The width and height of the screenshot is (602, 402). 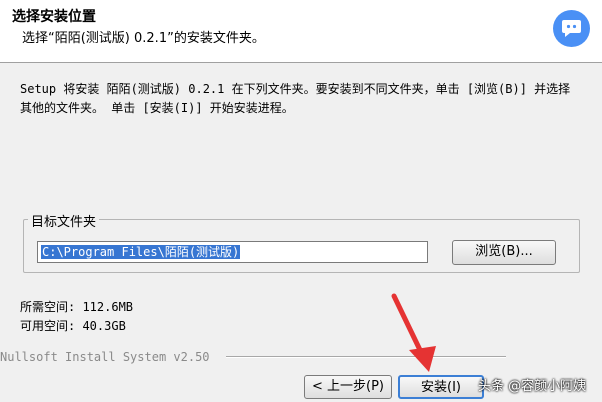 I want to click on watermark-text: 头条 @容颜小阿姨, so click(x=532, y=386).